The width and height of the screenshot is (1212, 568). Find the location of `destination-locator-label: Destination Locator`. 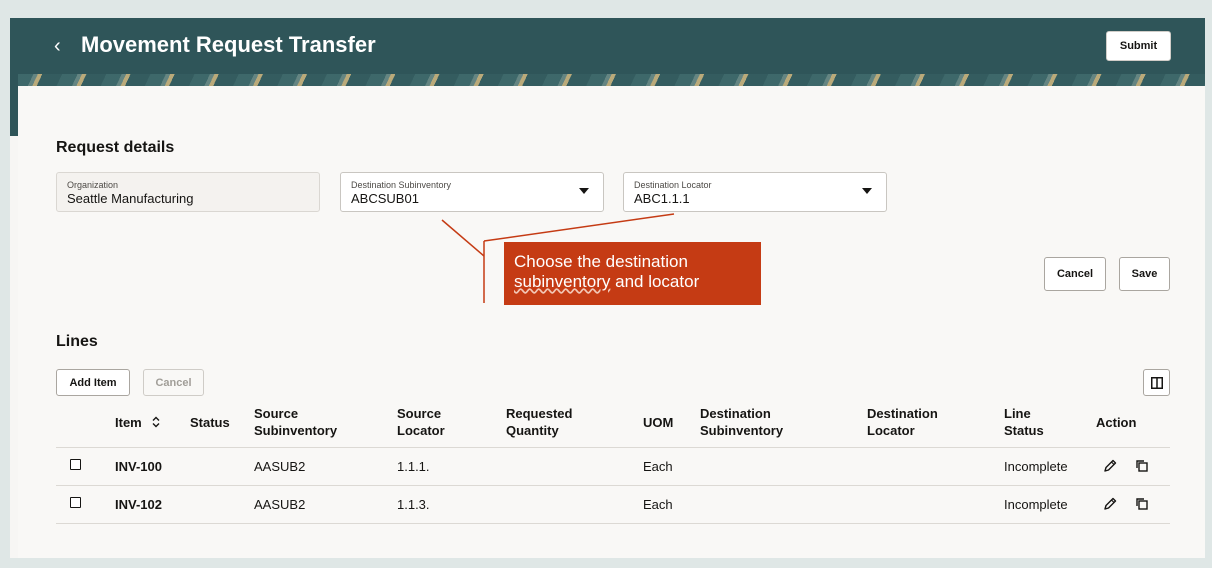

destination-locator-label: Destination Locator is located at coordinates (673, 185).